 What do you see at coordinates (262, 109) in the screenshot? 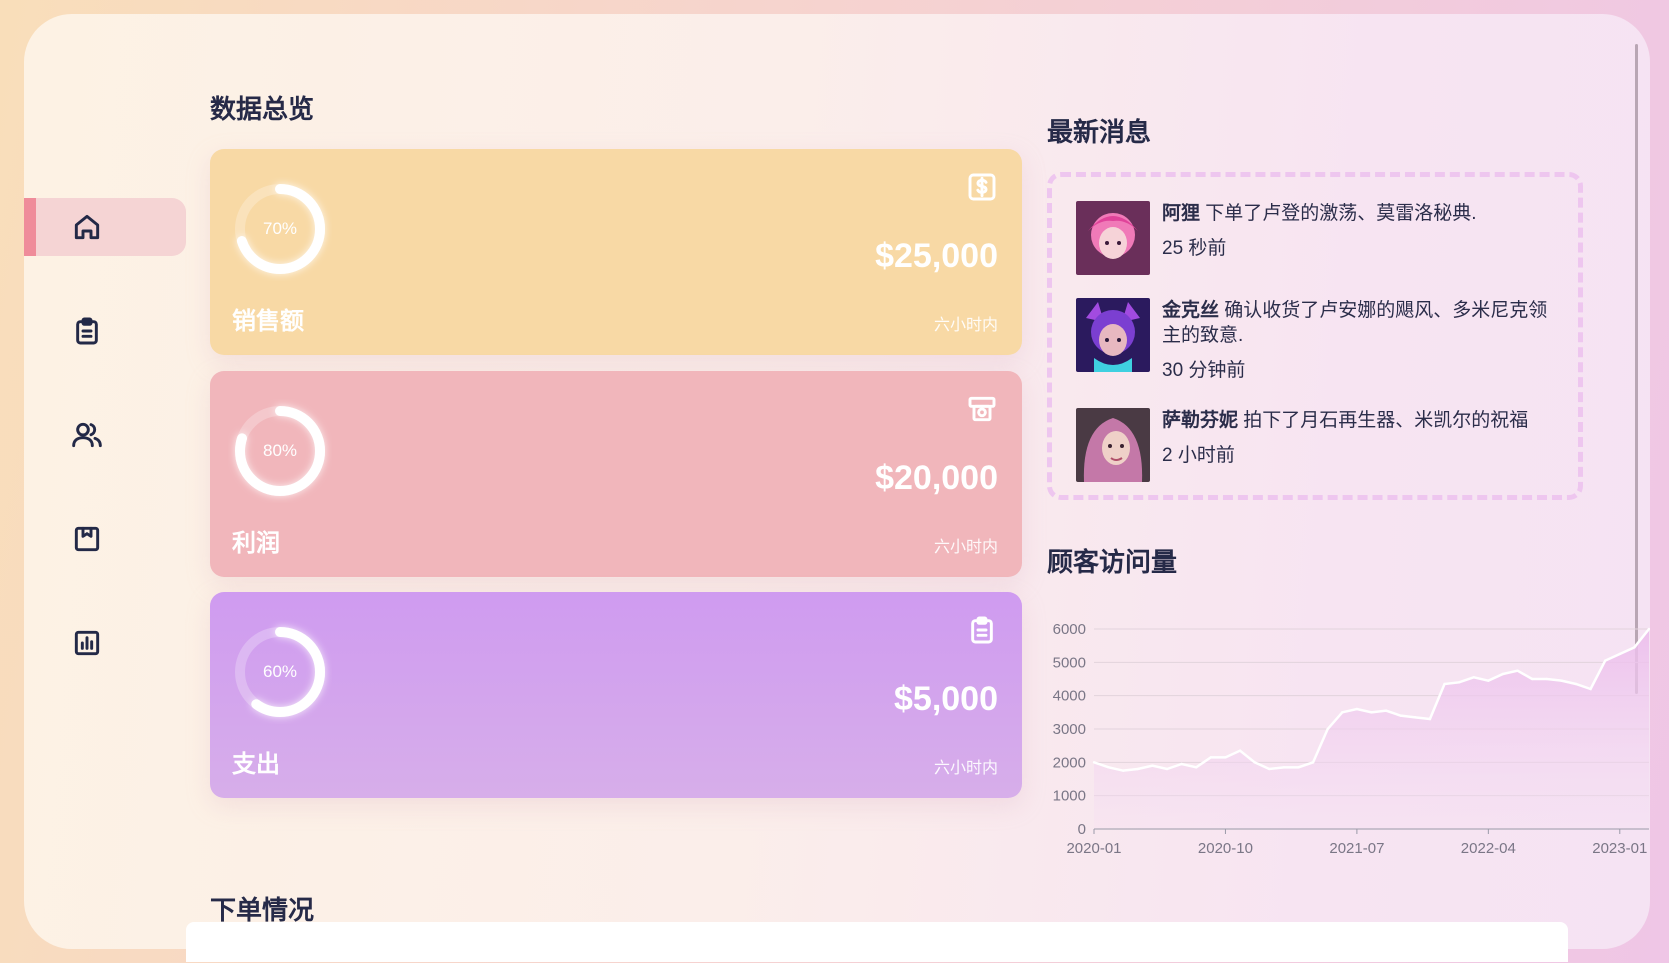
I see `overview-title: 数据总览` at bounding box center [262, 109].